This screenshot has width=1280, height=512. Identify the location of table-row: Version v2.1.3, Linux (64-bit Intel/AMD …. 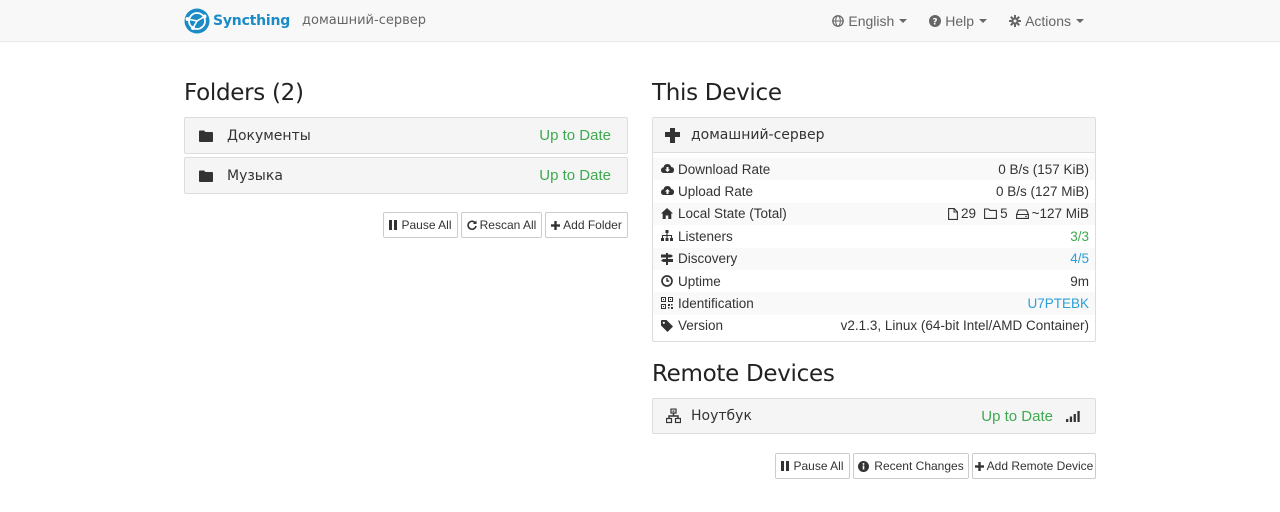
(874, 326).